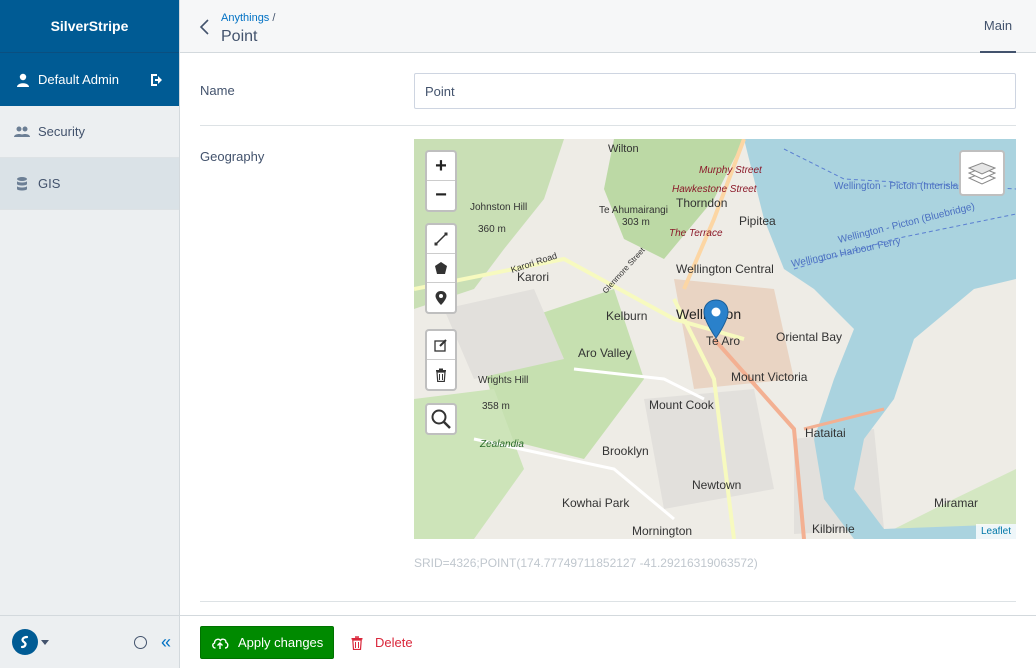  Describe the element at coordinates (769, 377) in the screenshot. I see `map-label: Mount Victoria` at that location.